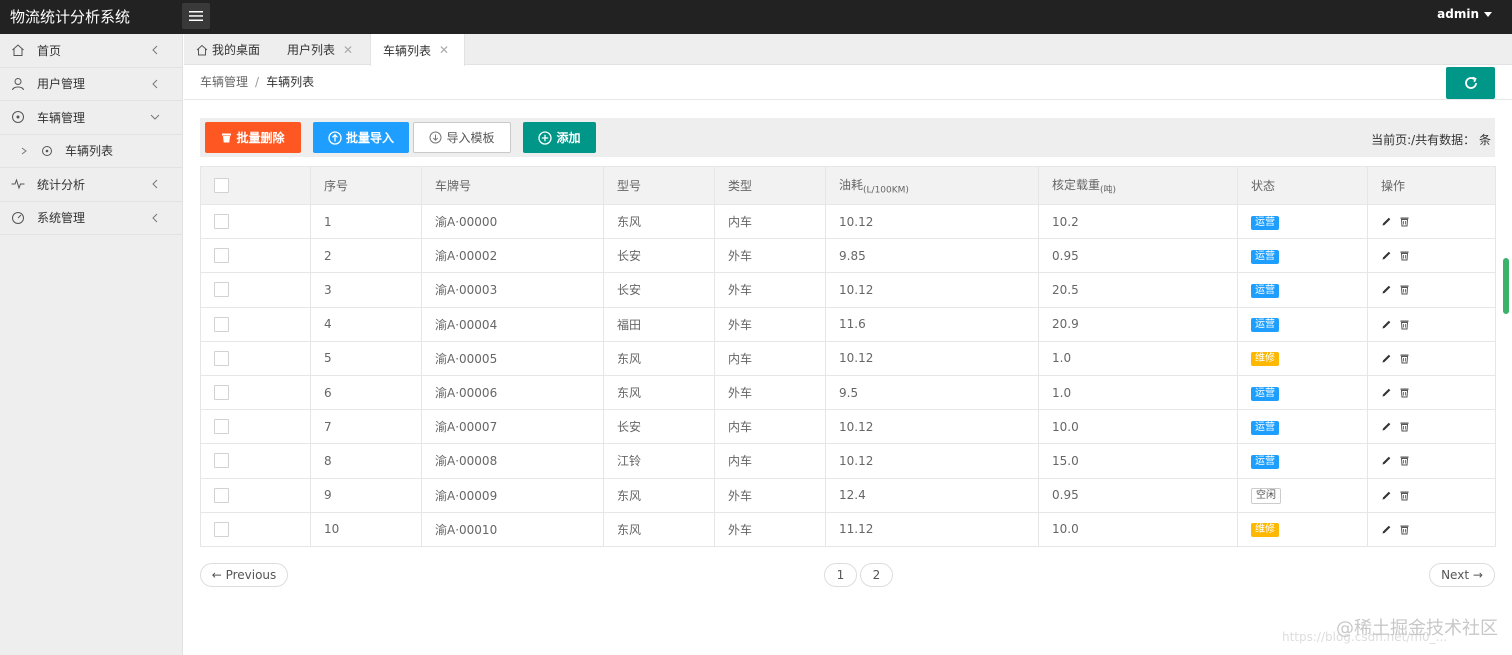 The height and width of the screenshot is (655, 1512). I want to click on table-row: 4 渝A·00004 福田 外车 11.6 20.9 运营, so click(848, 324).